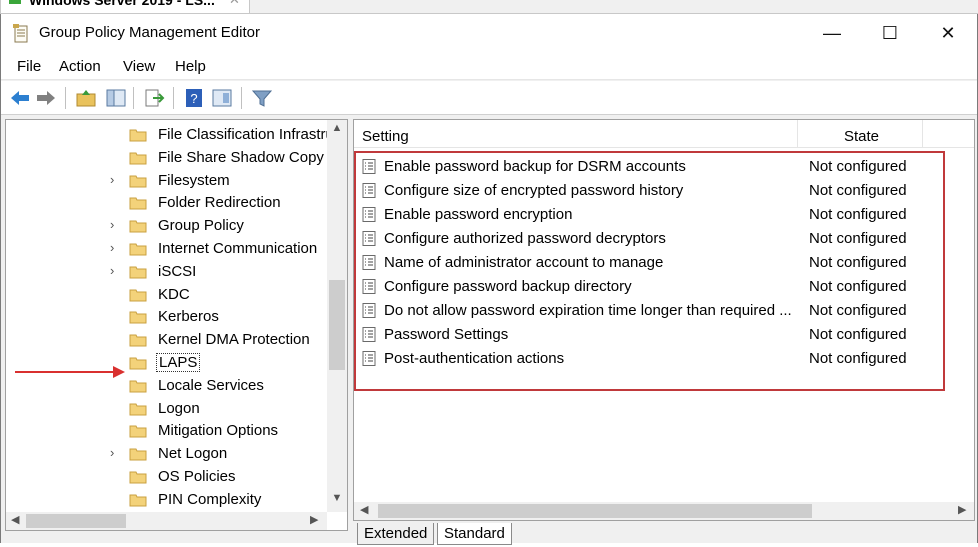 Image resolution: width=978 pixels, height=547 pixels. I want to click on title-bar: Group Policy Management Editor — ☐ ✕, so click(489, 33).